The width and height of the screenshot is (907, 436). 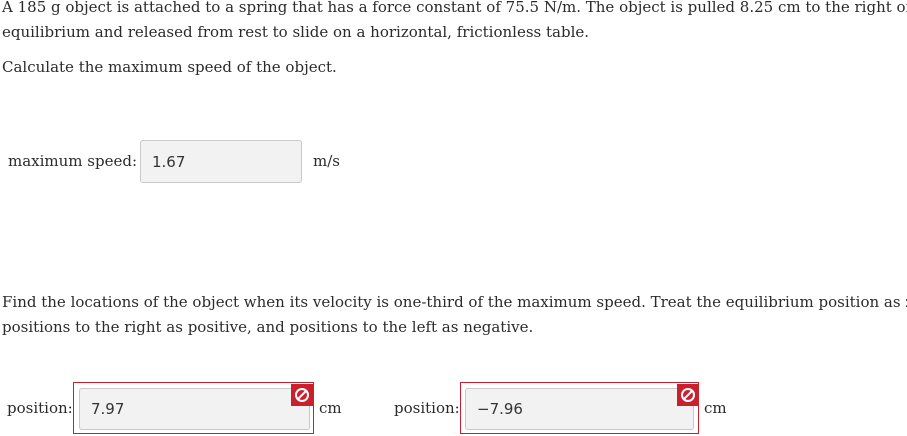 What do you see at coordinates (427, 408) in the screenshot?
I see `position-2-label: position:` at bounding box center [427, 408].